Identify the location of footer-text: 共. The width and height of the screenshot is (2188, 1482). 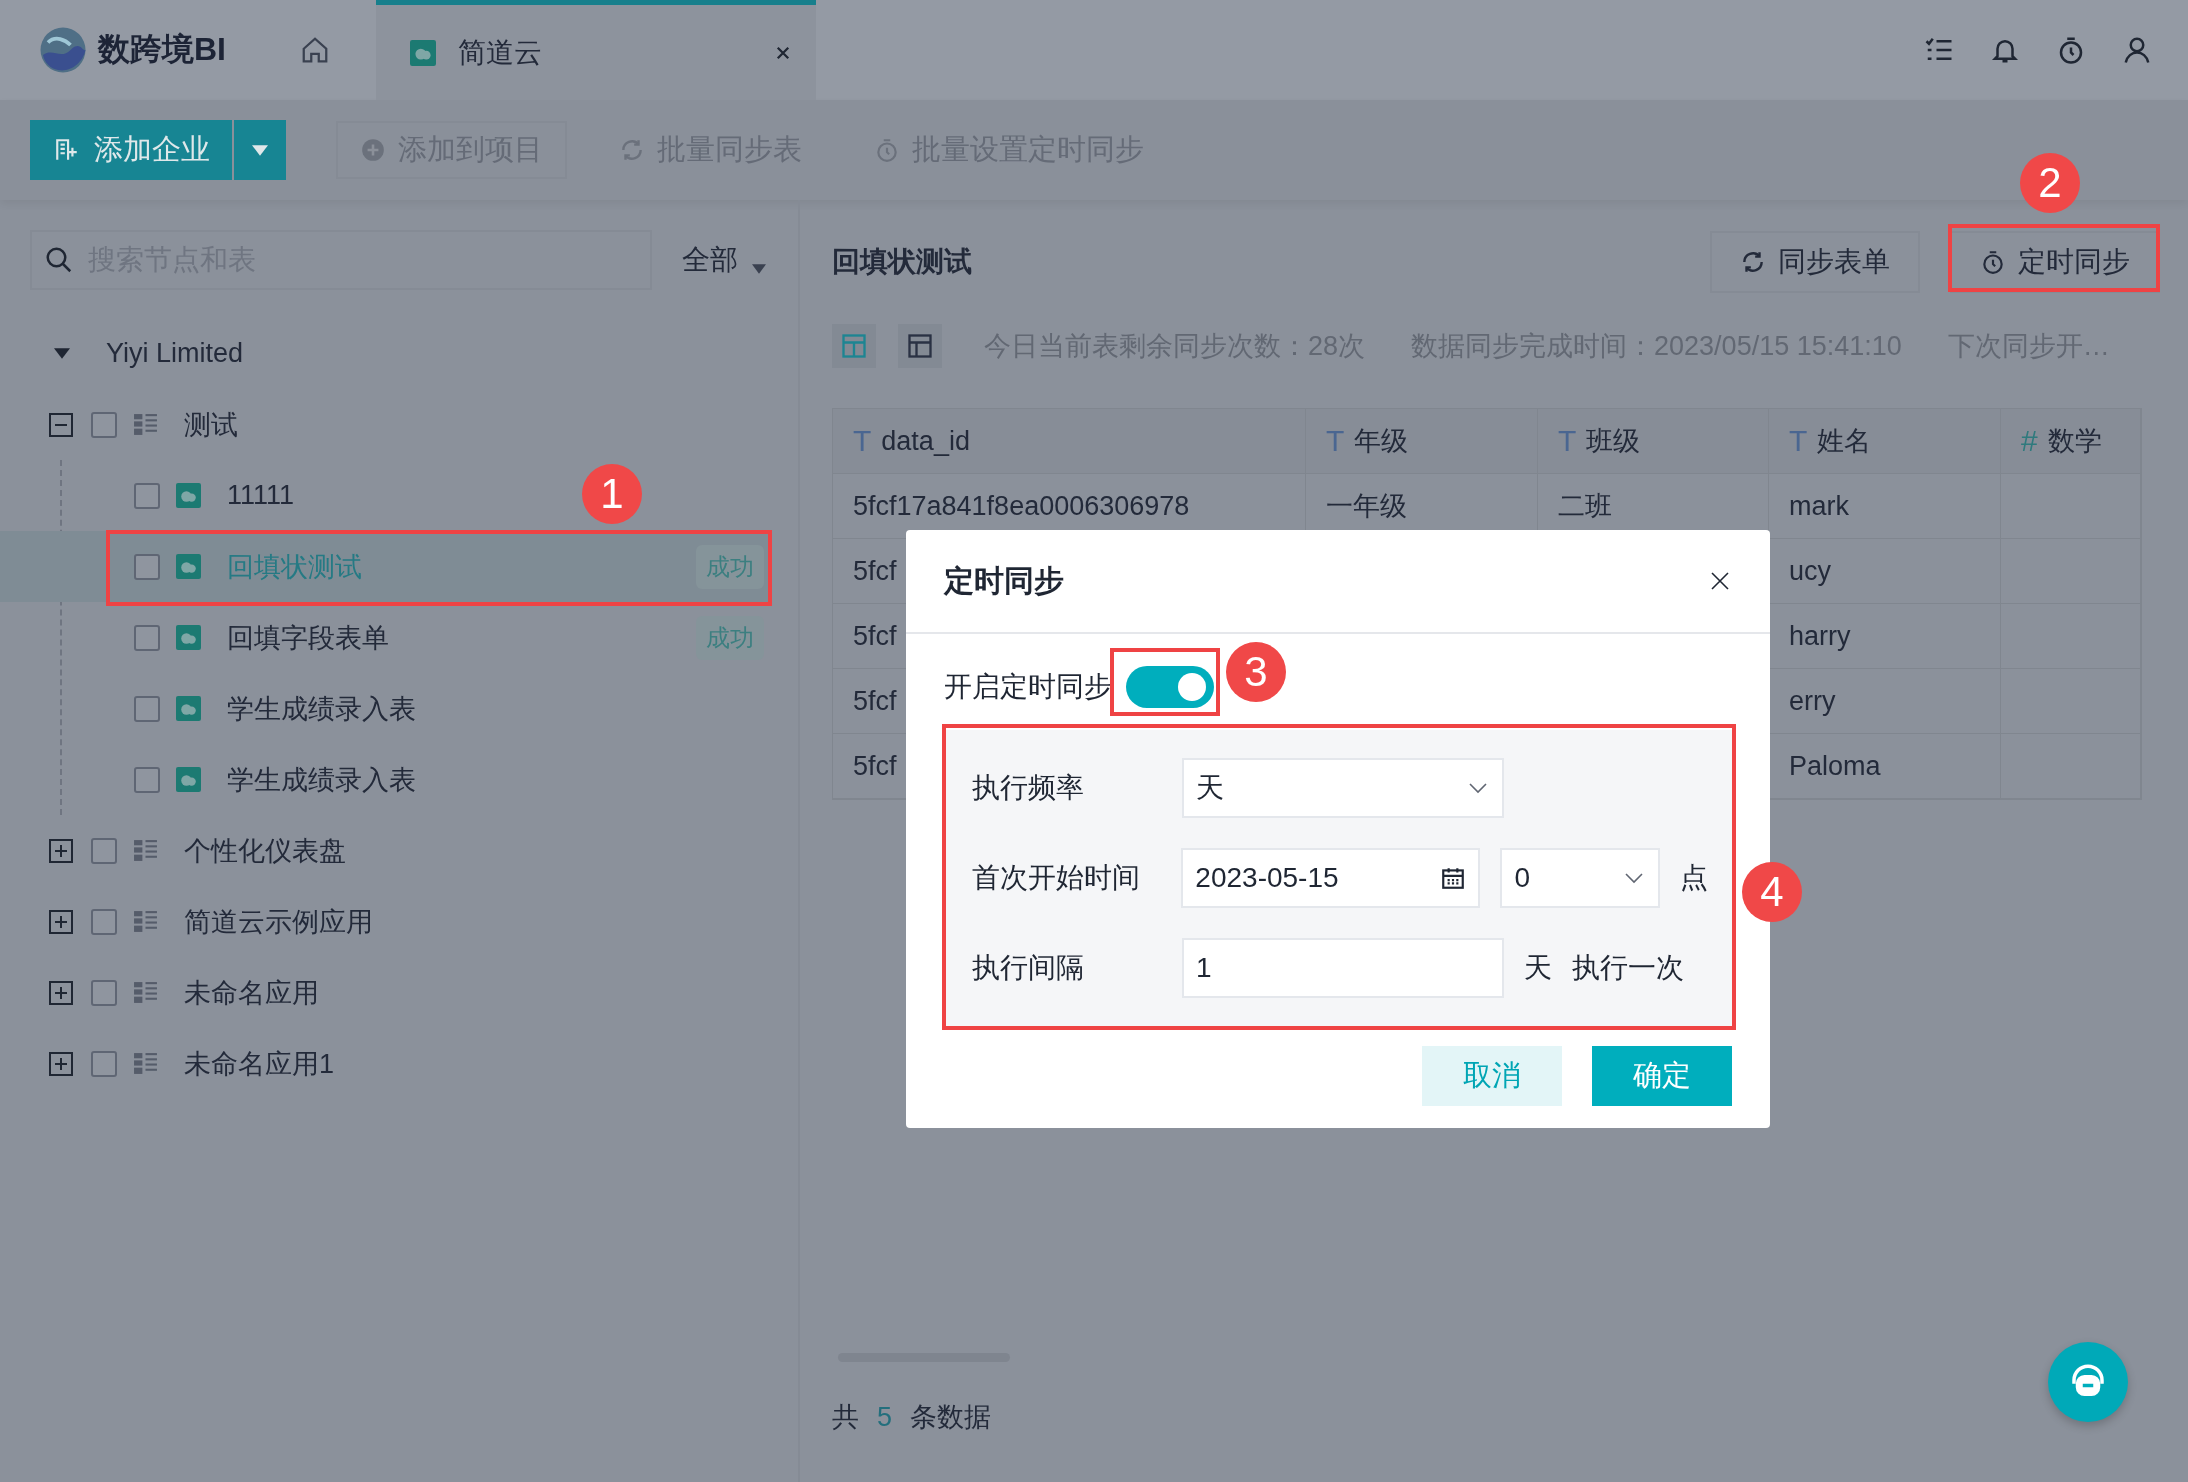
(845, 1417).